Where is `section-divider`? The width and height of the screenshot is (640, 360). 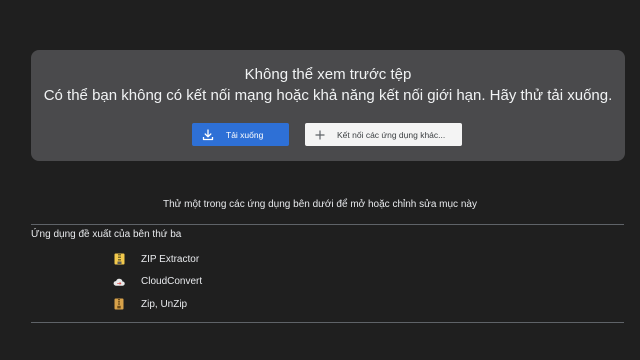
section-divider is located at coordinates (327, 224).